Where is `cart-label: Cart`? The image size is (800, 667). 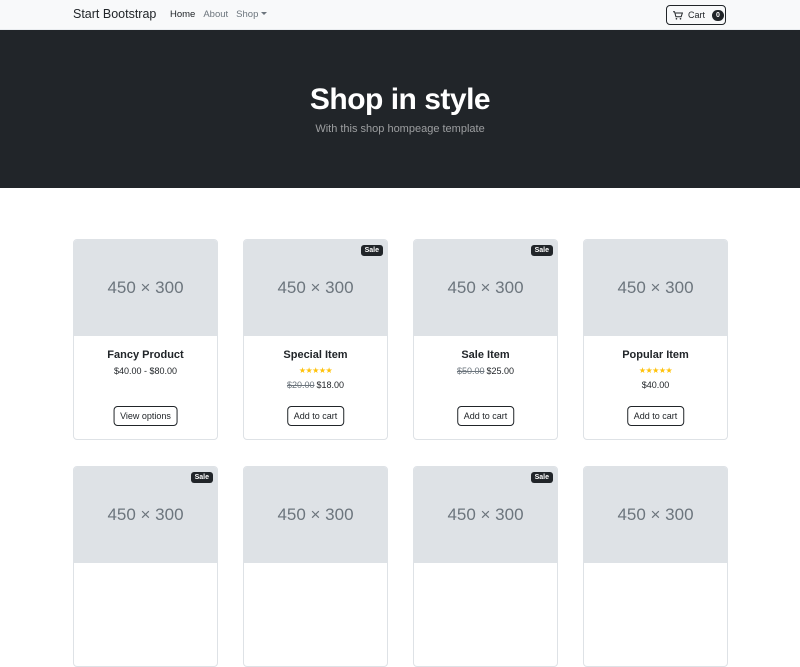
cart-label: Cart is located at coordinates (697, 15).